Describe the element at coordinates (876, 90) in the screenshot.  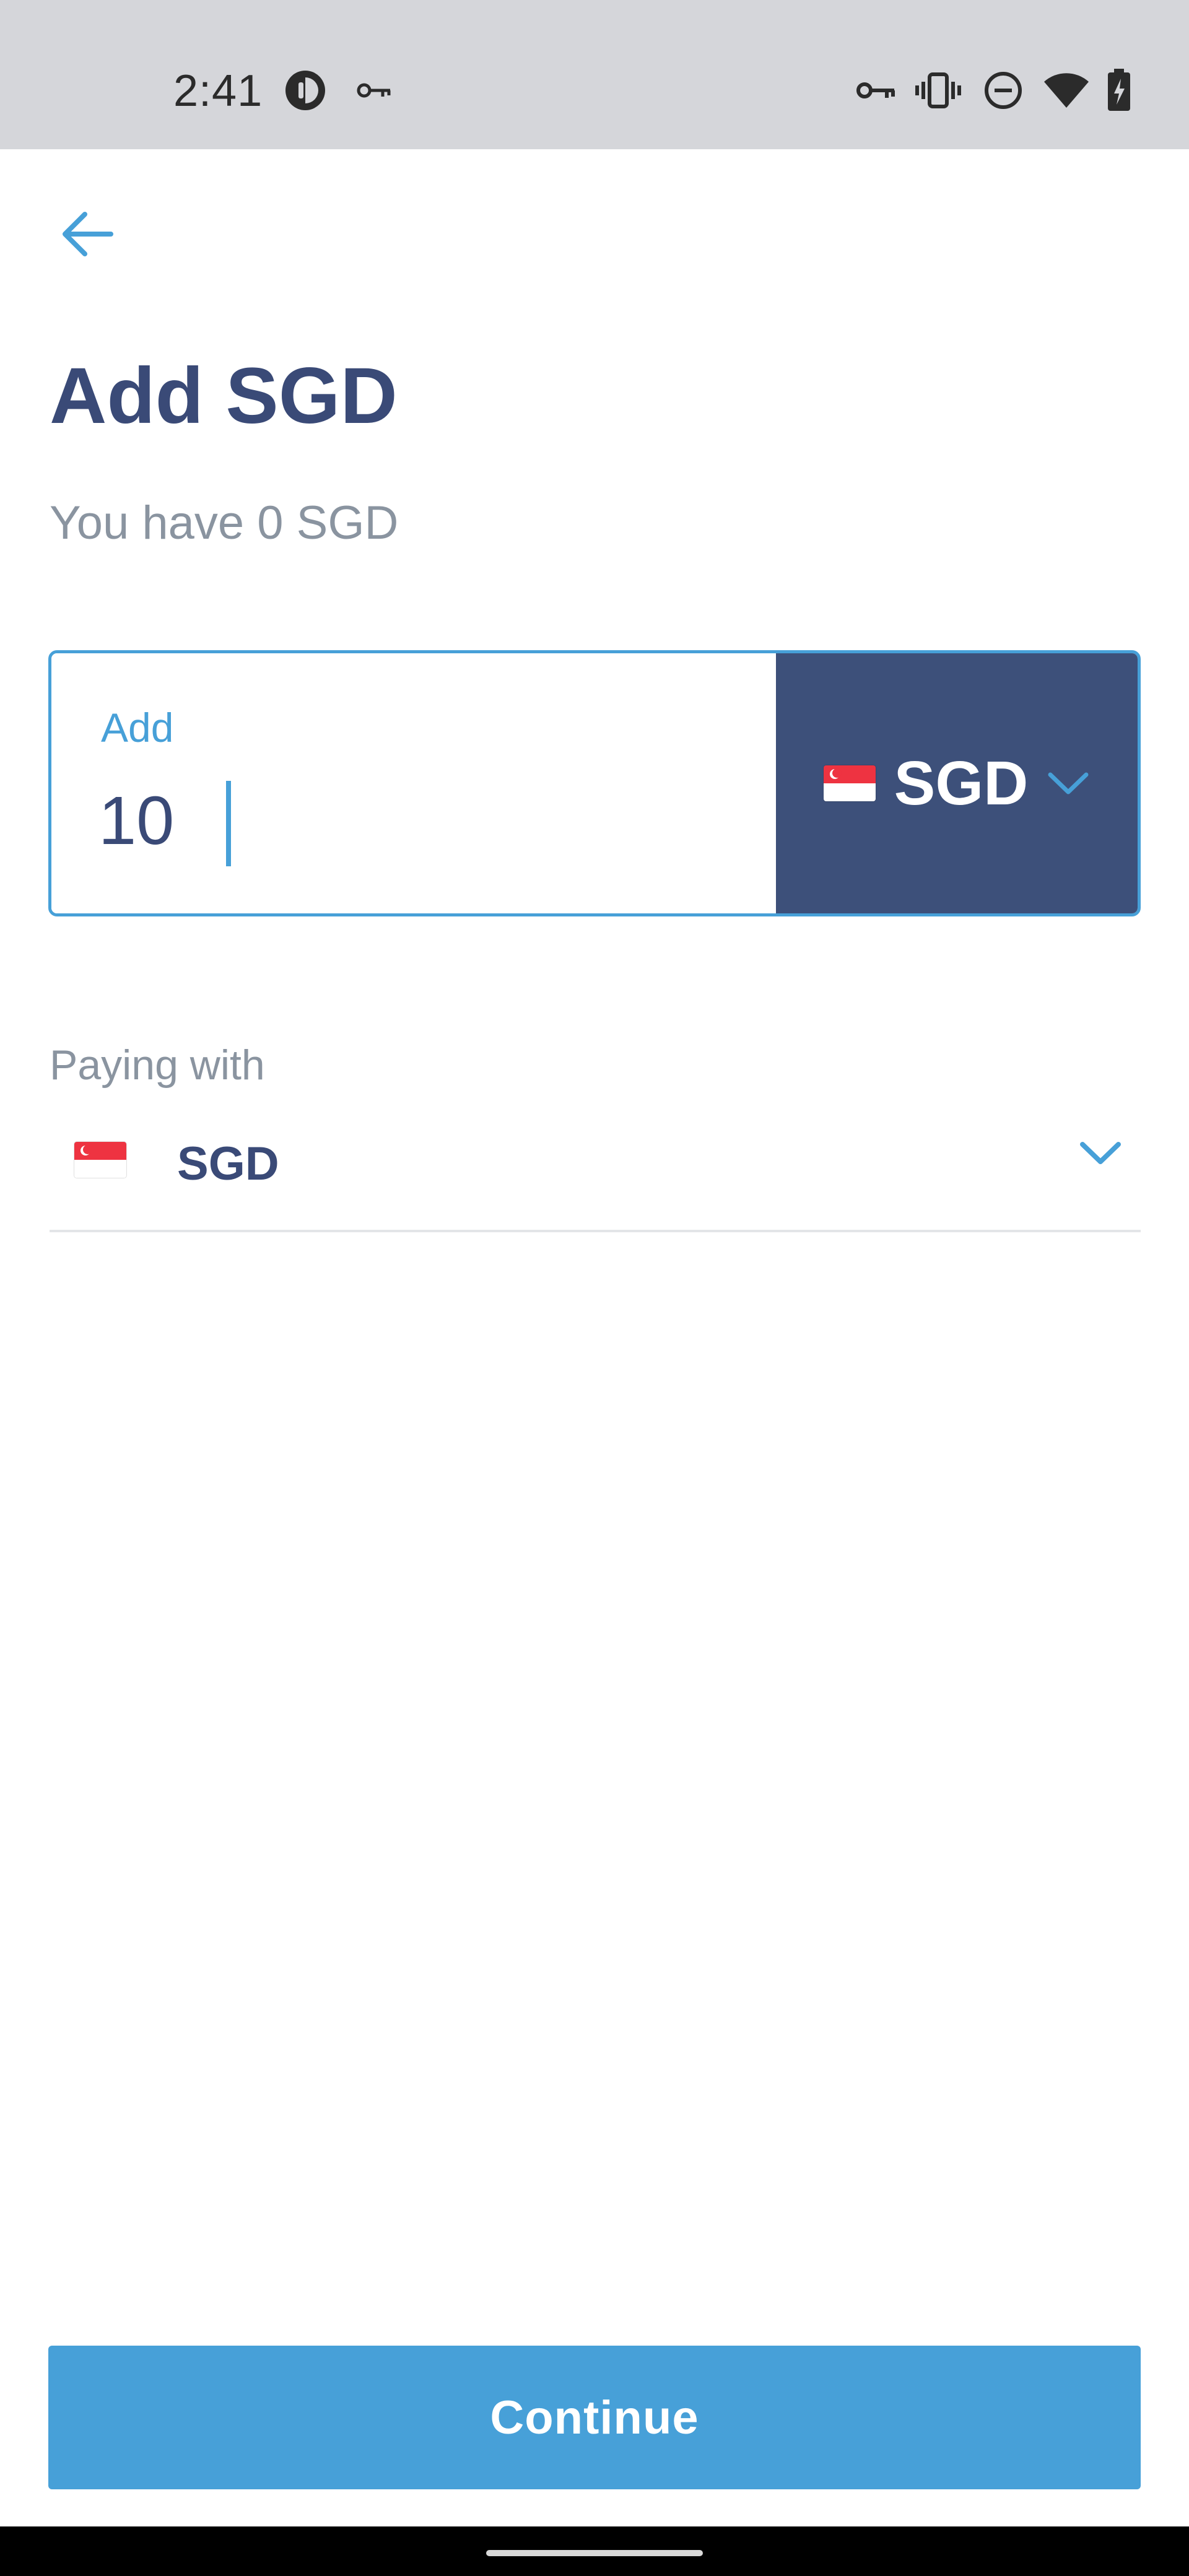
I see `vpn-key-icon` at that location.